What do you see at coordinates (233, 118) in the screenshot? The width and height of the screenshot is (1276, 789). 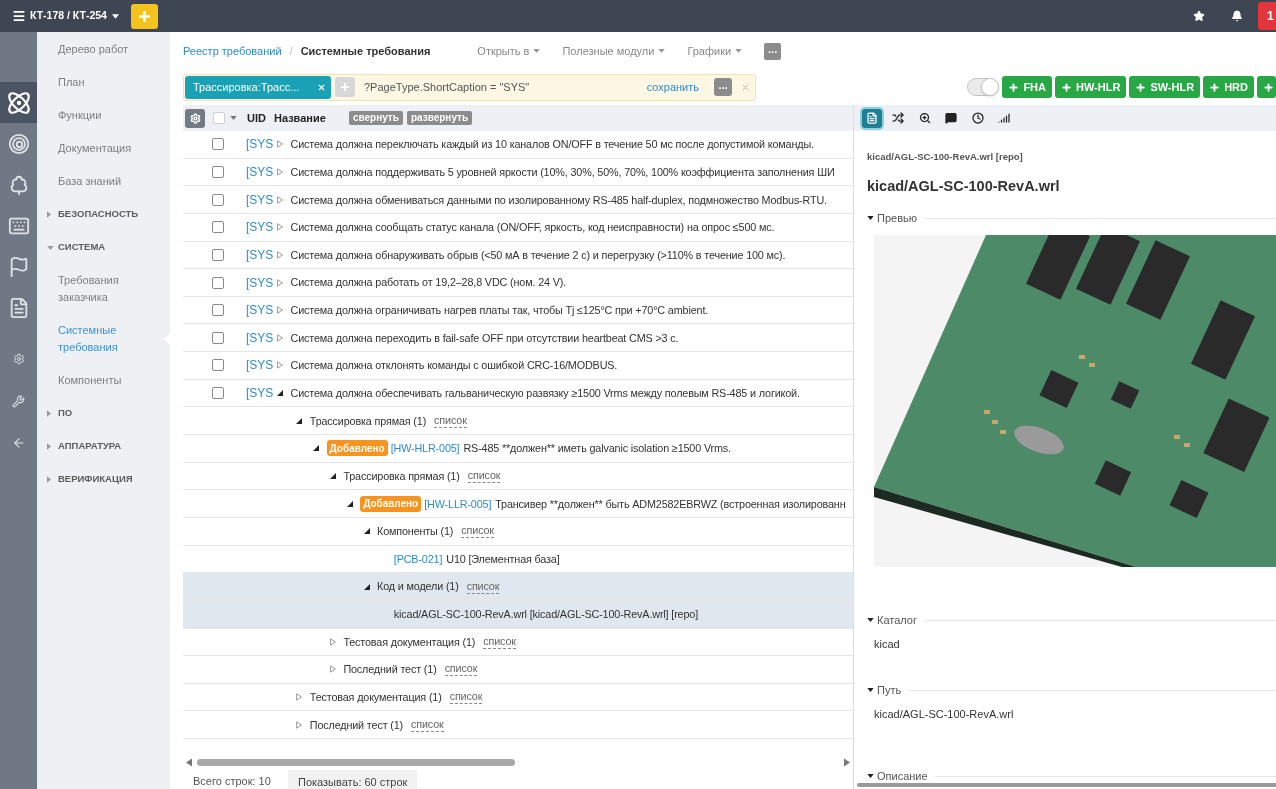 I see `caret-down-icon` at bounding box center [233, 118].